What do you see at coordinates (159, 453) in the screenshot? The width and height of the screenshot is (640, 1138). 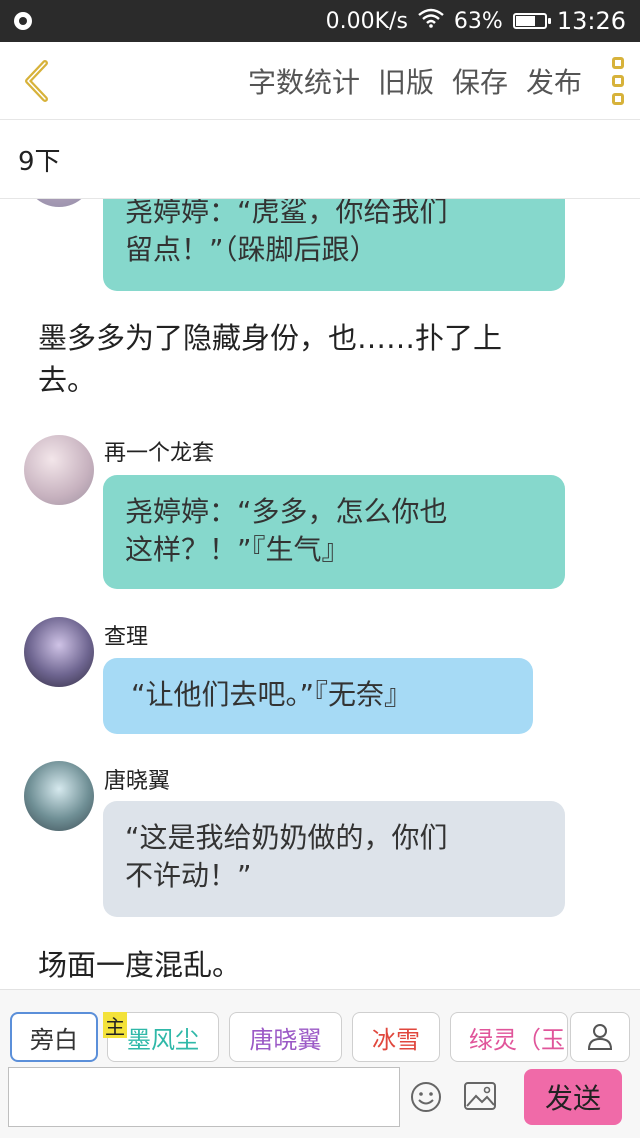 I see `speaker-name: 再一个龙套` at bounding box center [159, 453].